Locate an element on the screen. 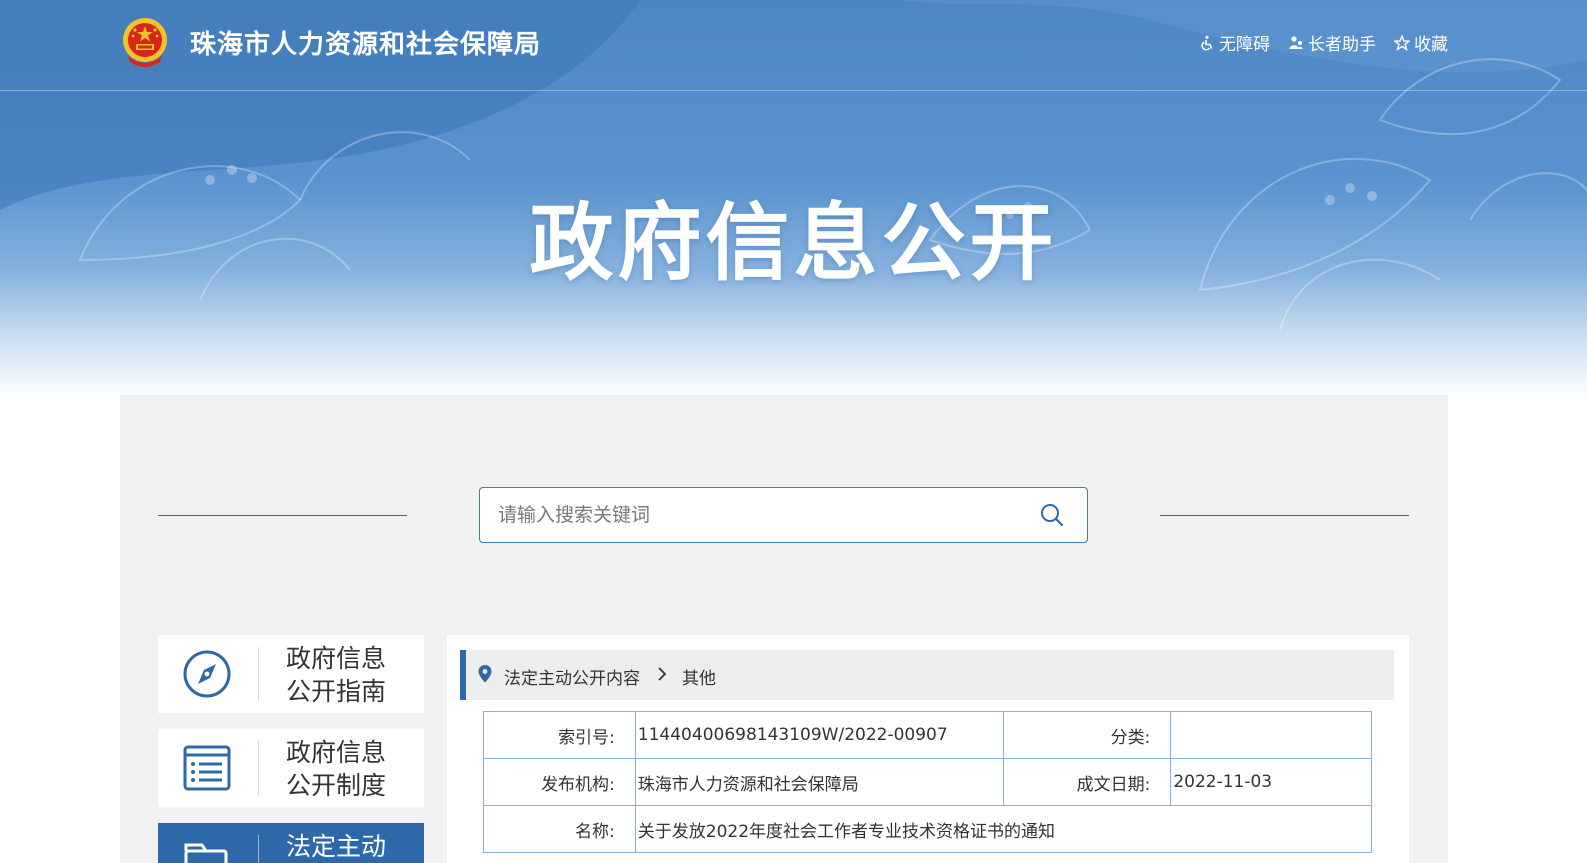 The image size is (1587, 863). elder-helper-link: 长者助手 is located at coordinates (1332, 42).